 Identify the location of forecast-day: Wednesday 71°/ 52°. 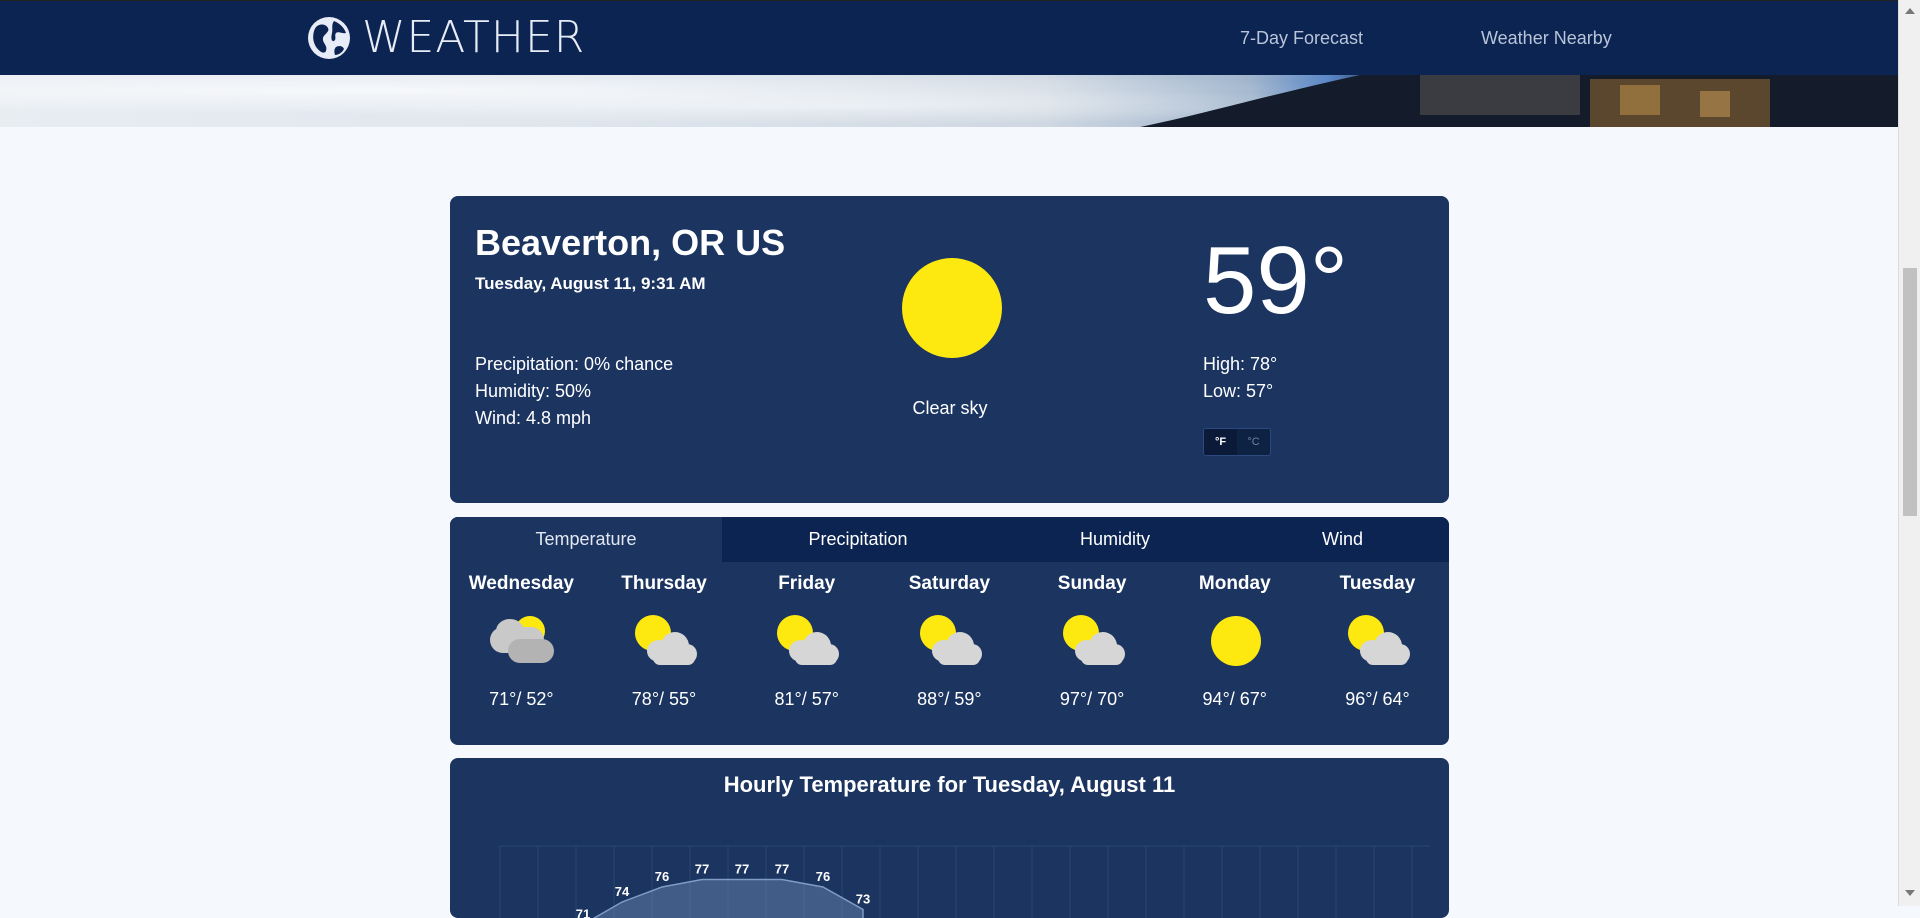
(521, 653).